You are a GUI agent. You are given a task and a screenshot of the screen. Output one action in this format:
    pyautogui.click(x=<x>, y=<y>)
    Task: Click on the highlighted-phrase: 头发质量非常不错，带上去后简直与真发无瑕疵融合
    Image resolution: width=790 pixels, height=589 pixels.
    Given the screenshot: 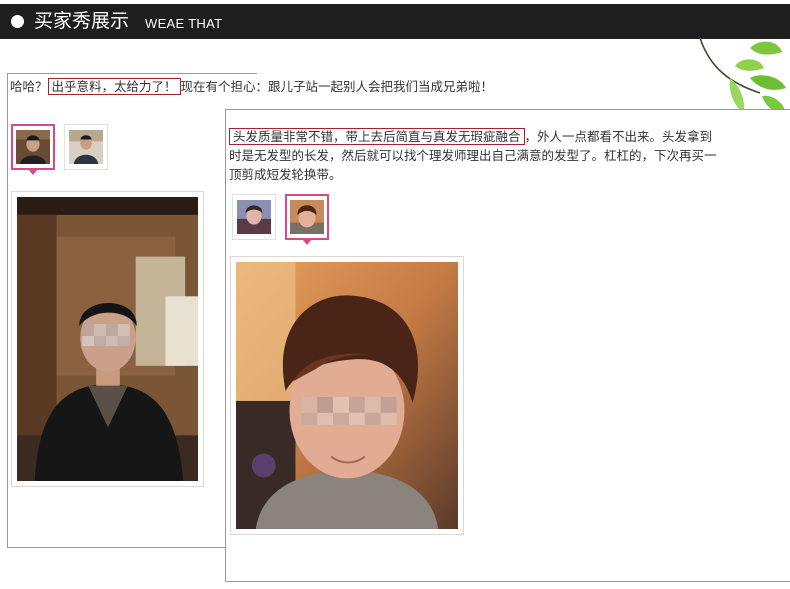 What is the action you would take?
    pyautogui.click(x=377, y=136)
    